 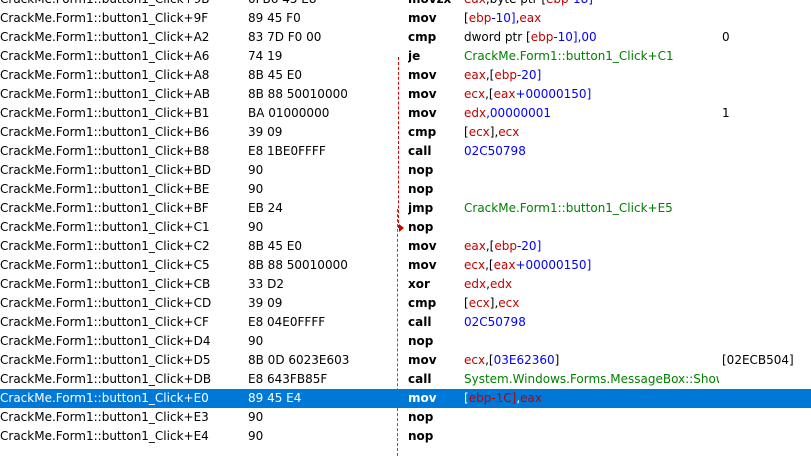 What do you see at coordinates (405, 436) in the screenshot?
I see `instruction-row: CrackMe.Form1::button1_Click+E4 90 nop` at bounding box center [405, 436].